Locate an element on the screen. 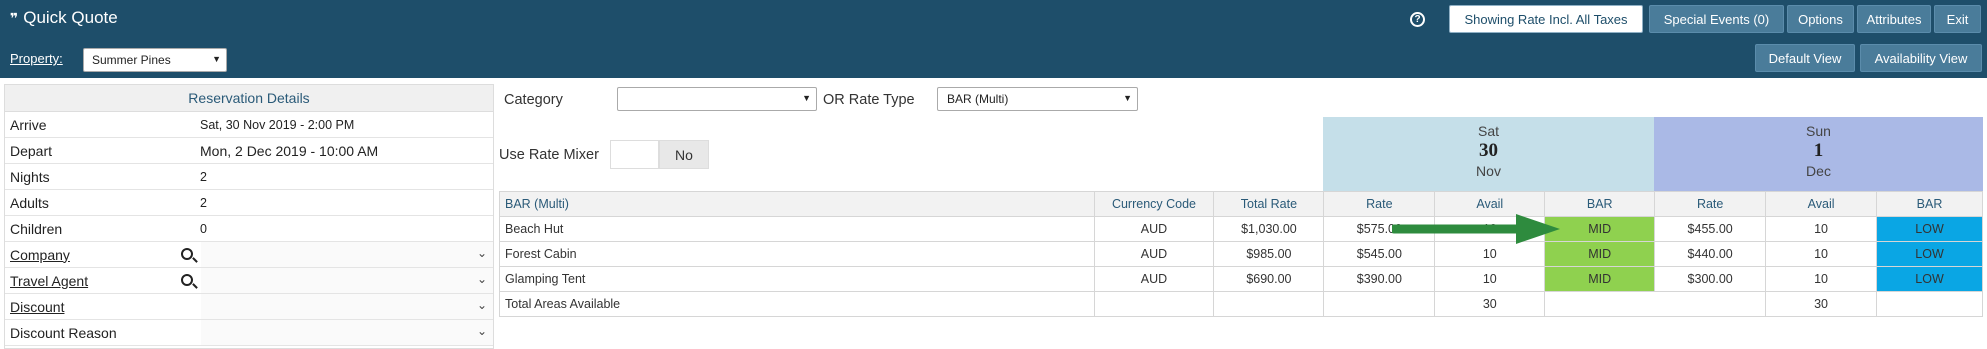 Image resolution: width=1987 pixels, height=349 pixels. adults-value: 2 is located at coordinates (203, 203).